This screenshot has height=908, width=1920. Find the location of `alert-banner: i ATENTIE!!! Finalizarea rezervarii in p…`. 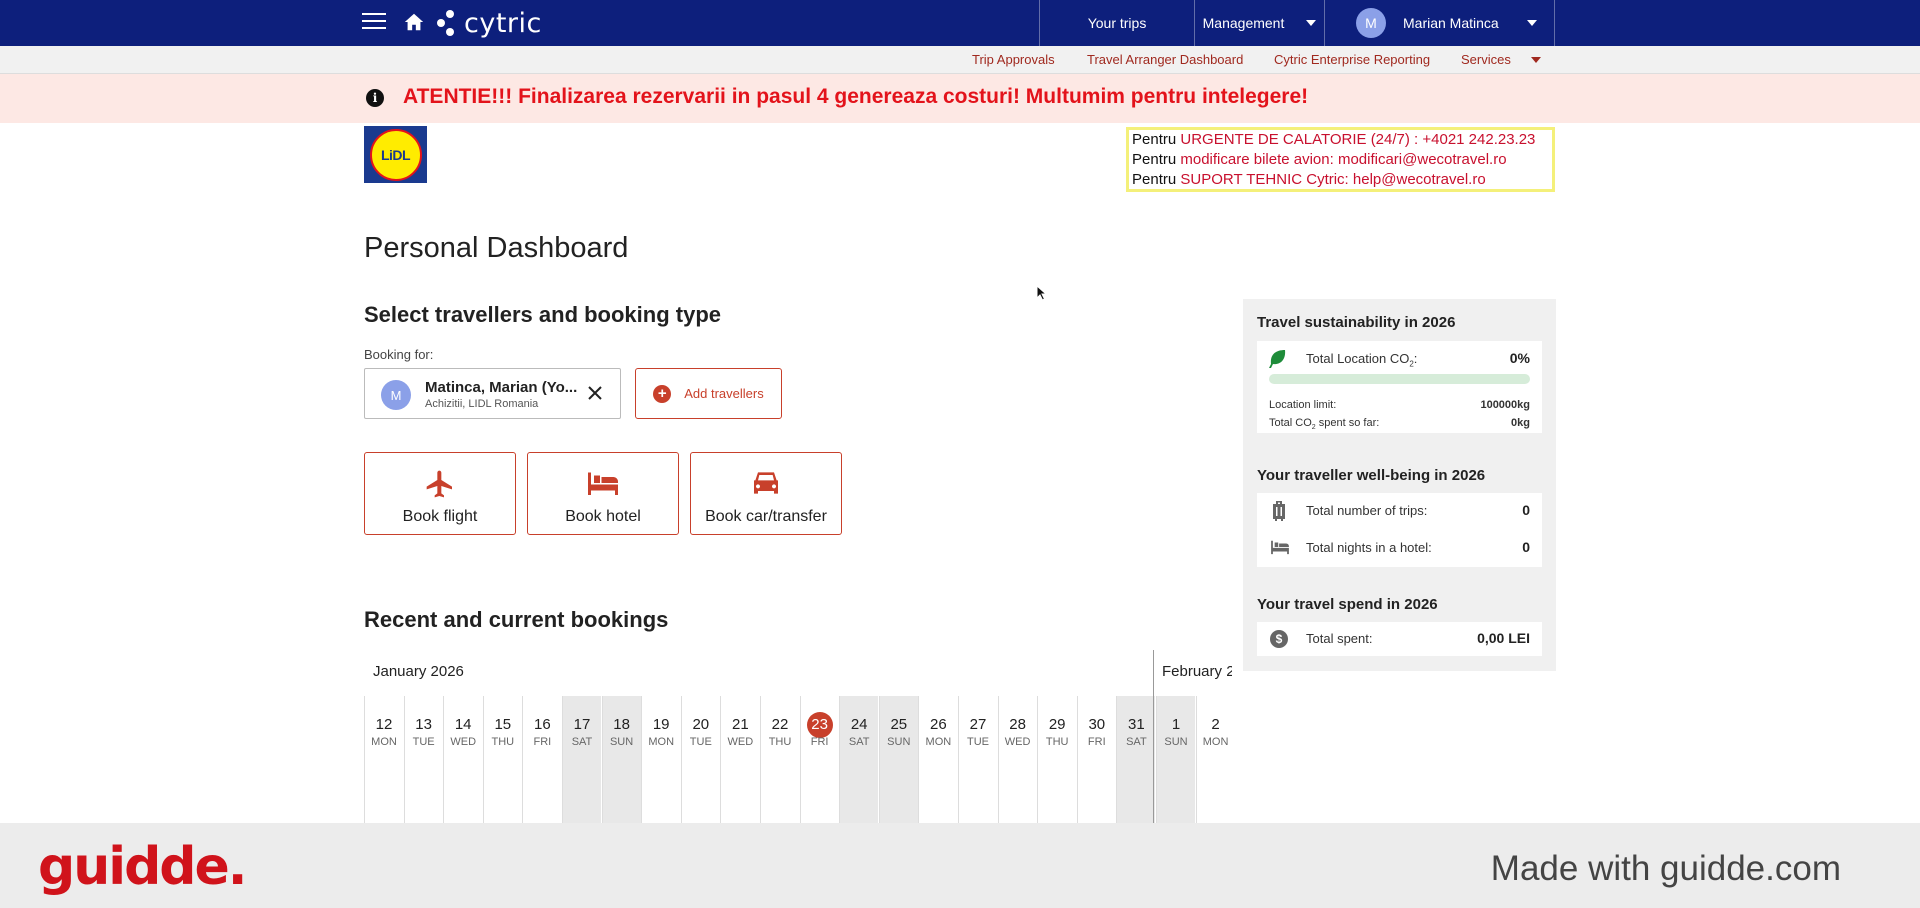

alert-banner: i ATENTIE!!! Finalizarea rezervarii in p… is located at coordinates (960, 98).